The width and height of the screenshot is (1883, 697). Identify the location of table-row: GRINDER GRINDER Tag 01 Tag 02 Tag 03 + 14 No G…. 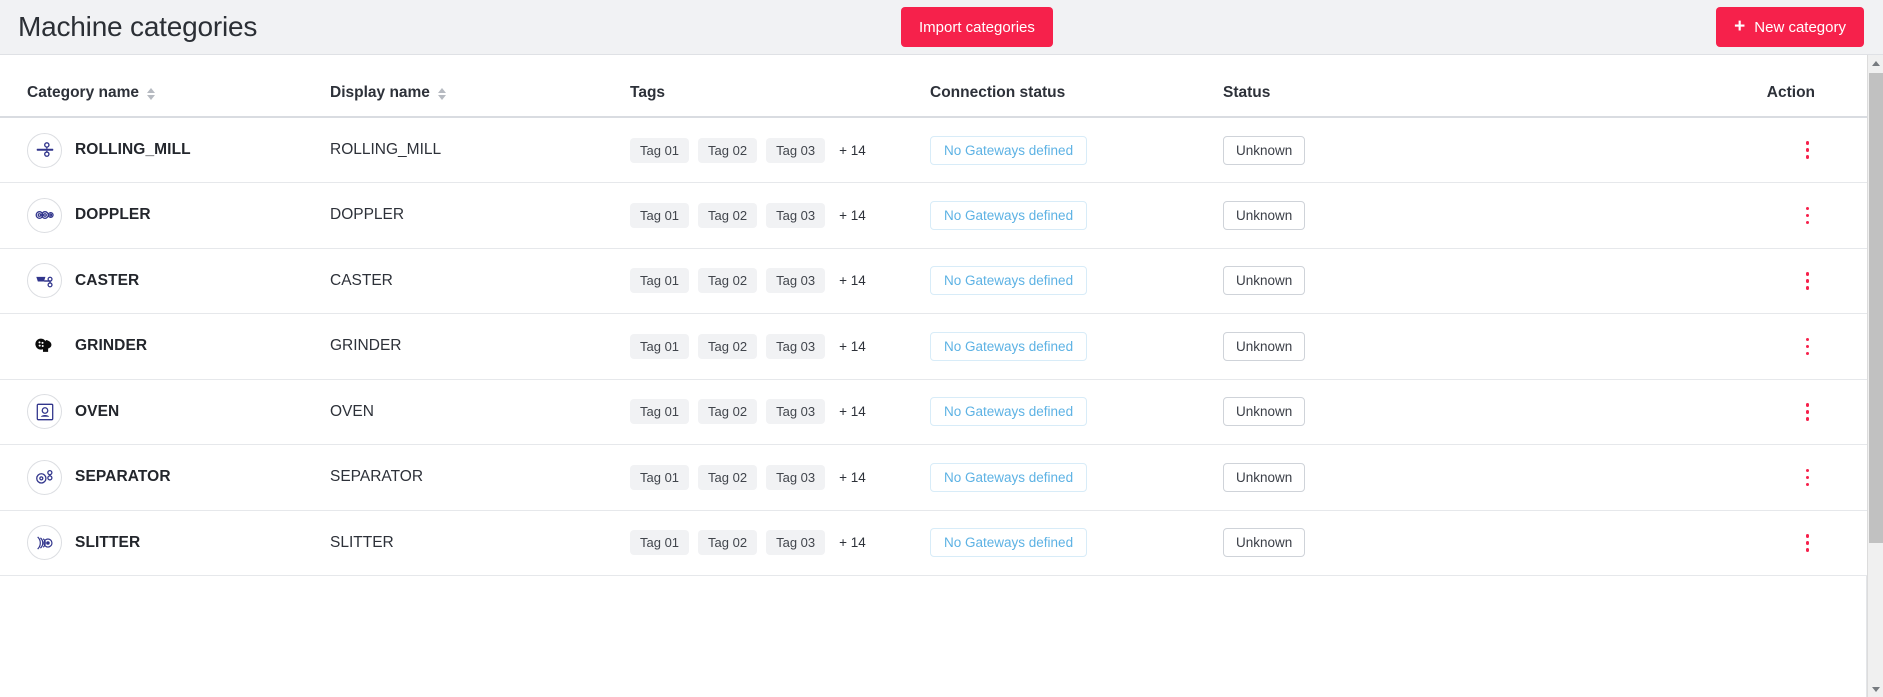
(933, 346).